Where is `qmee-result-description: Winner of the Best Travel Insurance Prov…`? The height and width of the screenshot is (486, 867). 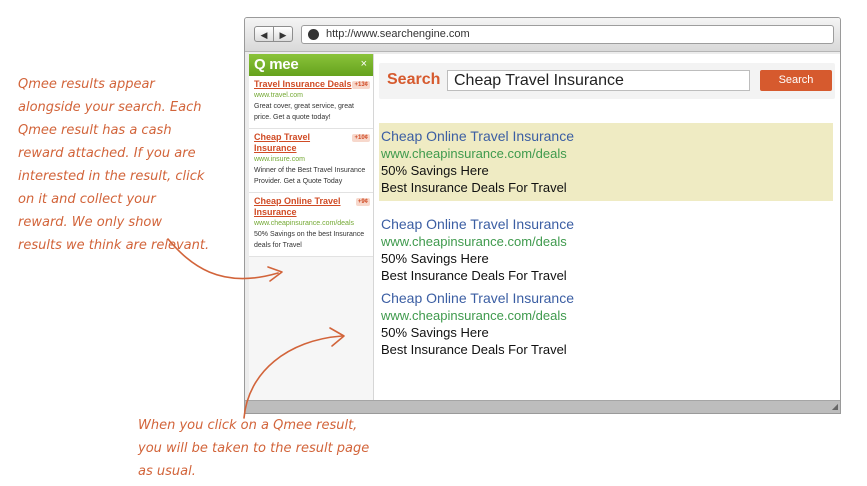 qmee-result-description: Winner of the Best Travel Insurance Prov… is located at coordinates (310, 176).